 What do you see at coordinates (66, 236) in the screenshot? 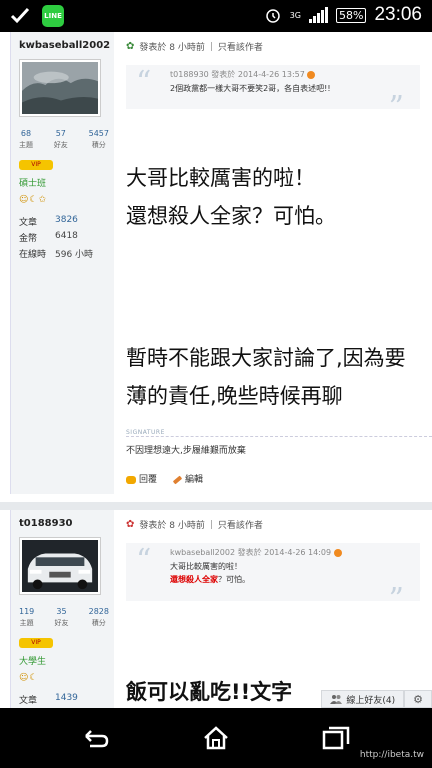
I see `info-value: 6418` at bounding box center [66, 236].